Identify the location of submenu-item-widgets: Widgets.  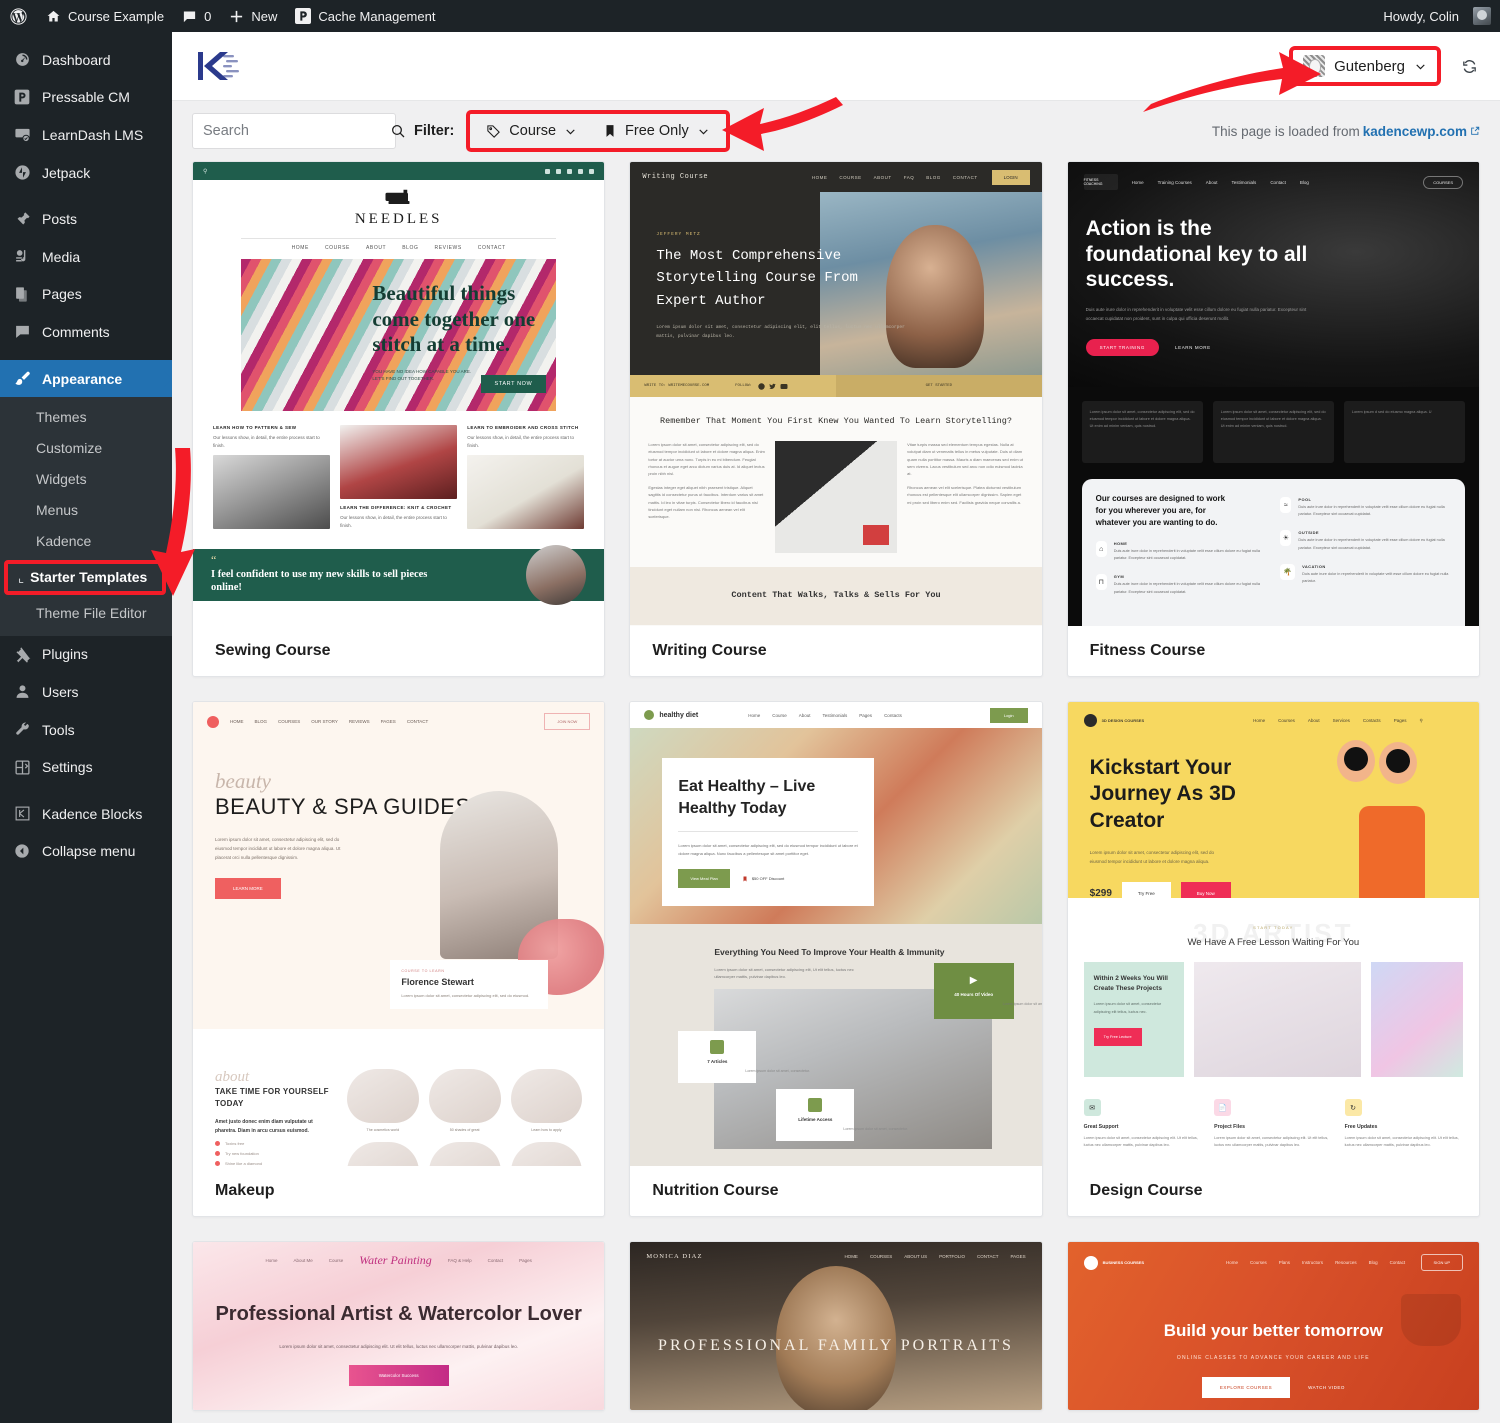
(86, 479).